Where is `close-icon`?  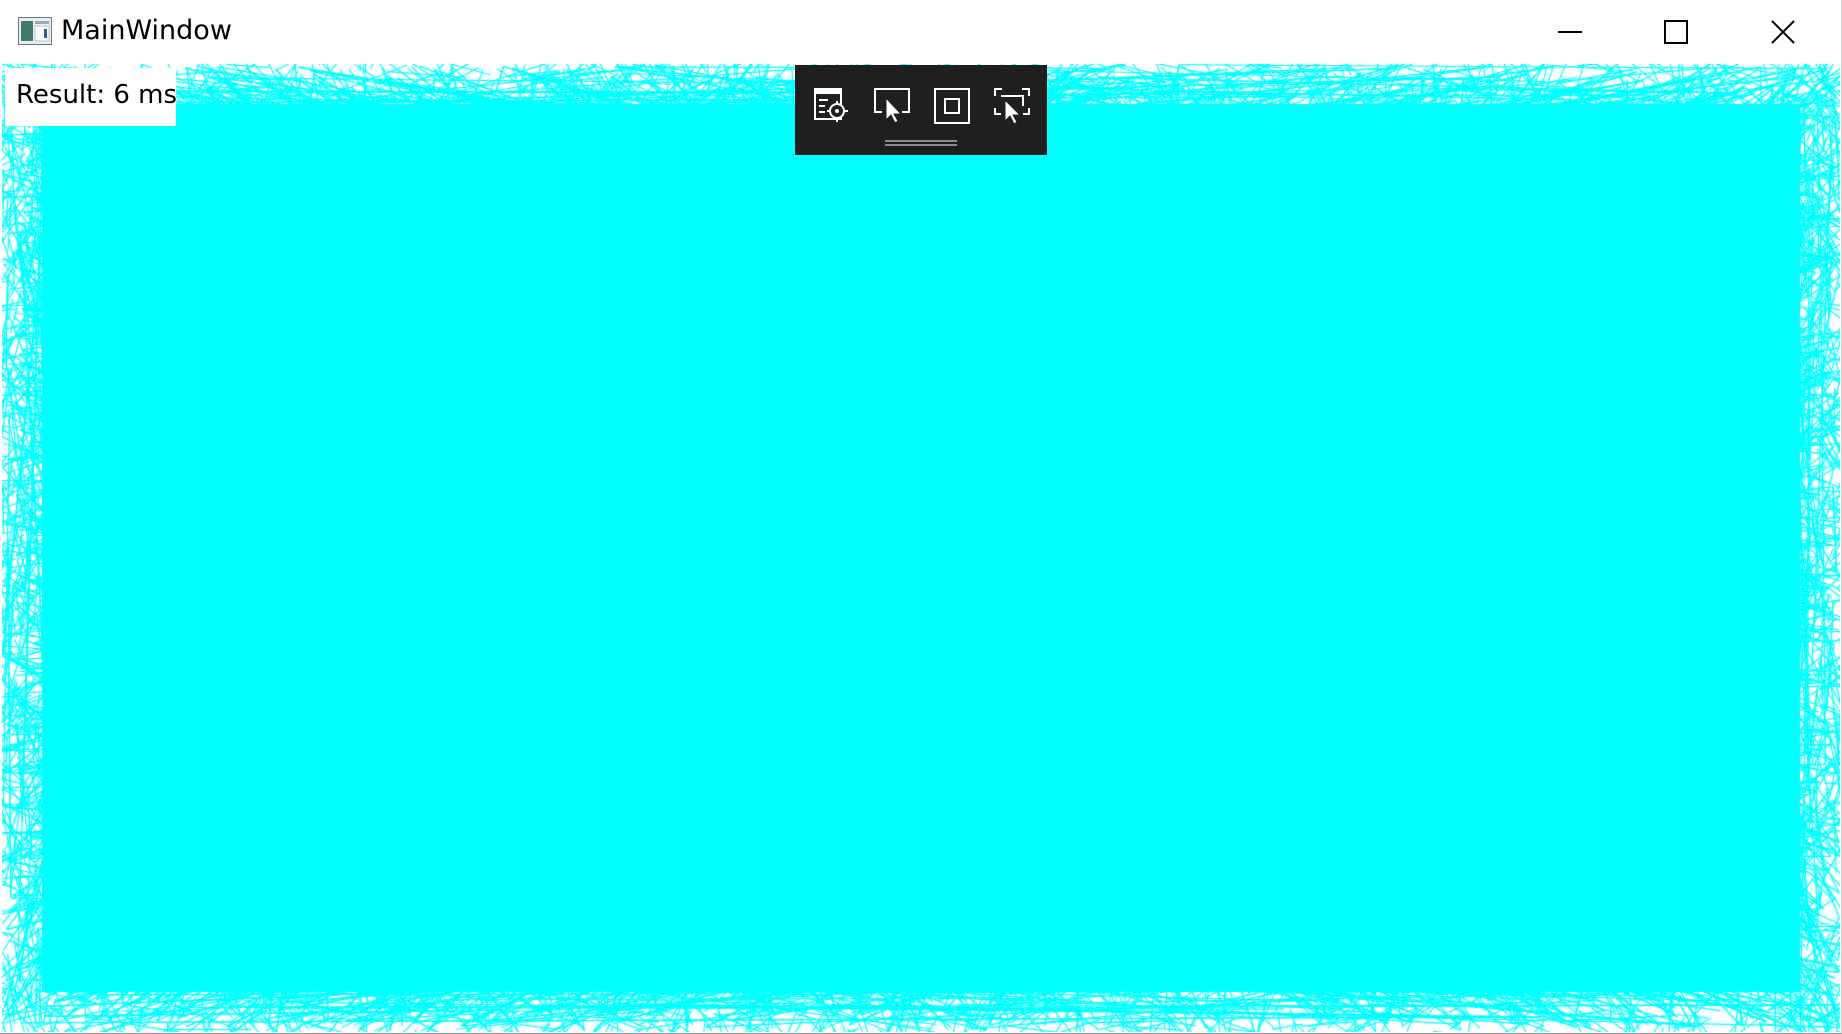 close-icon is located at coordinates (1783, 32).